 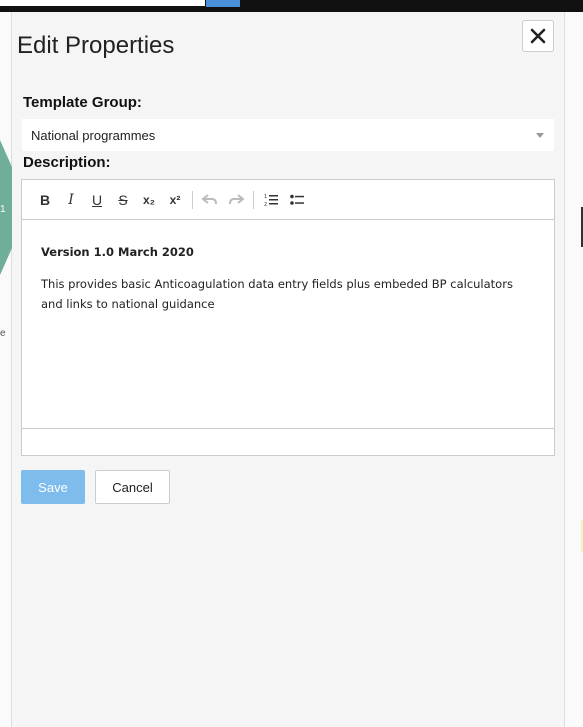 I want to click on cancel-button: Cancel, so click(x=132, y=487).